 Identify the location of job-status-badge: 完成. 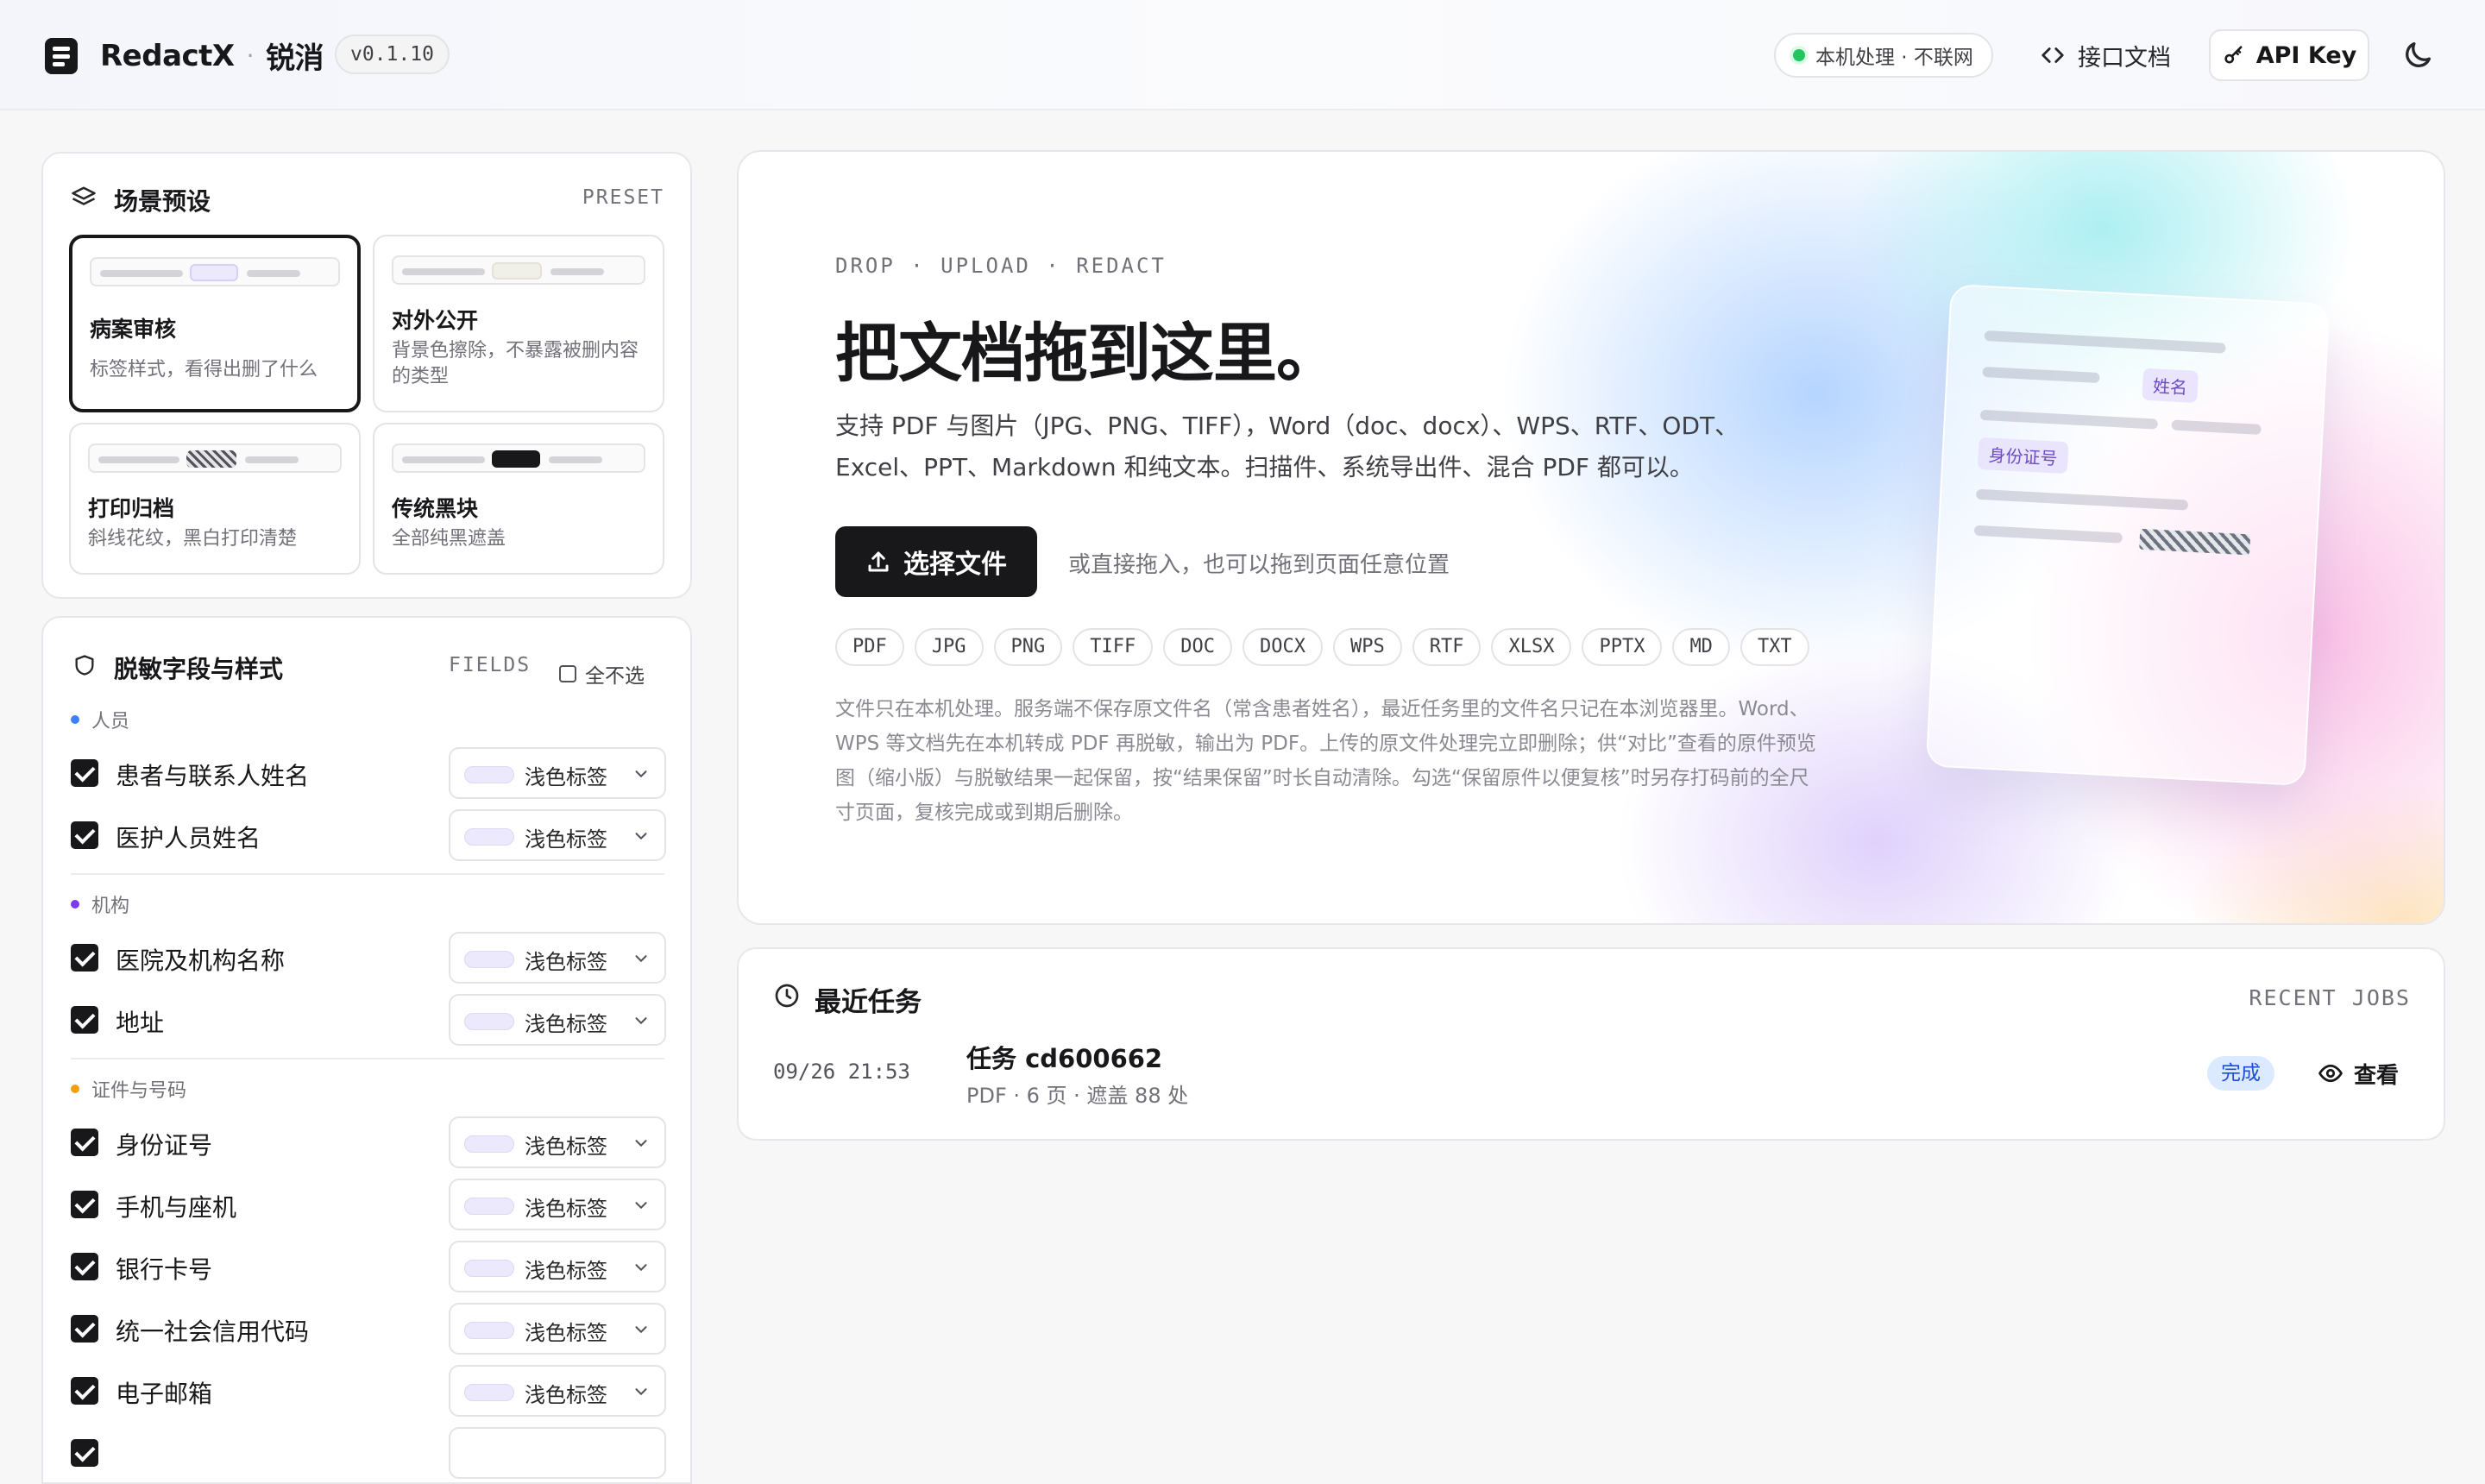
(2240, 1073).